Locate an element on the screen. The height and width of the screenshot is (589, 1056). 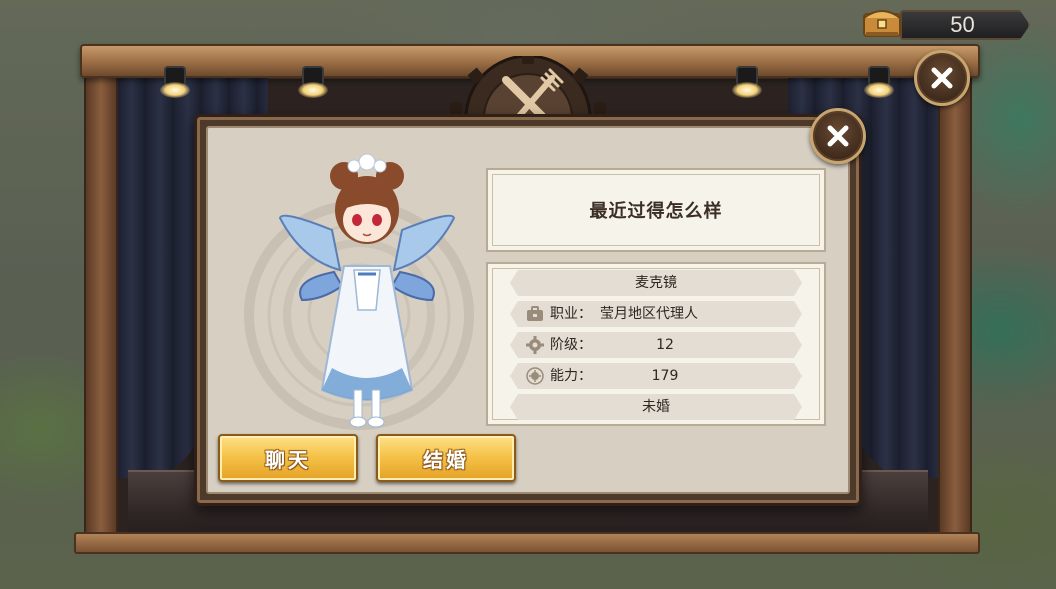
job-label: 职业： is located at coordinates (571, 314).